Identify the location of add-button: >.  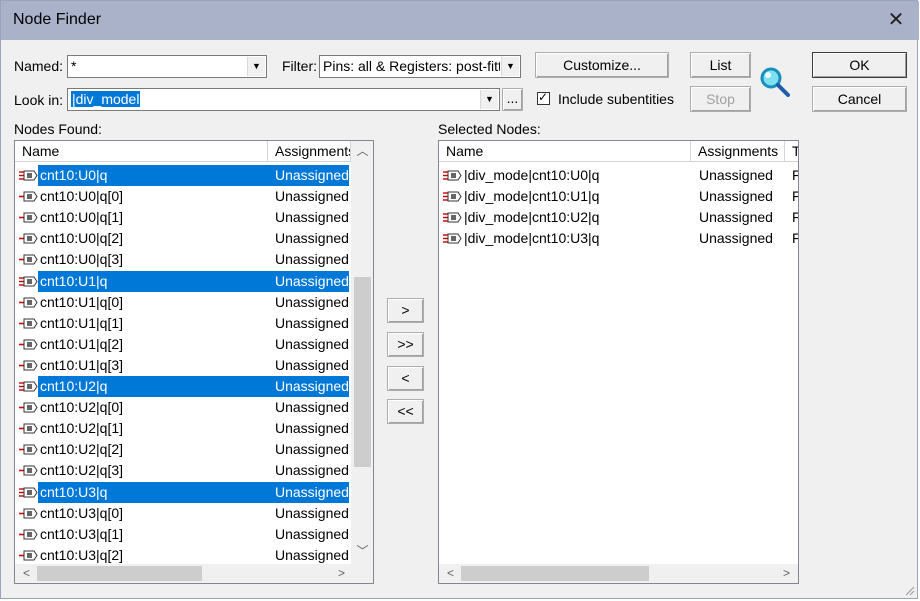
(405, 310).